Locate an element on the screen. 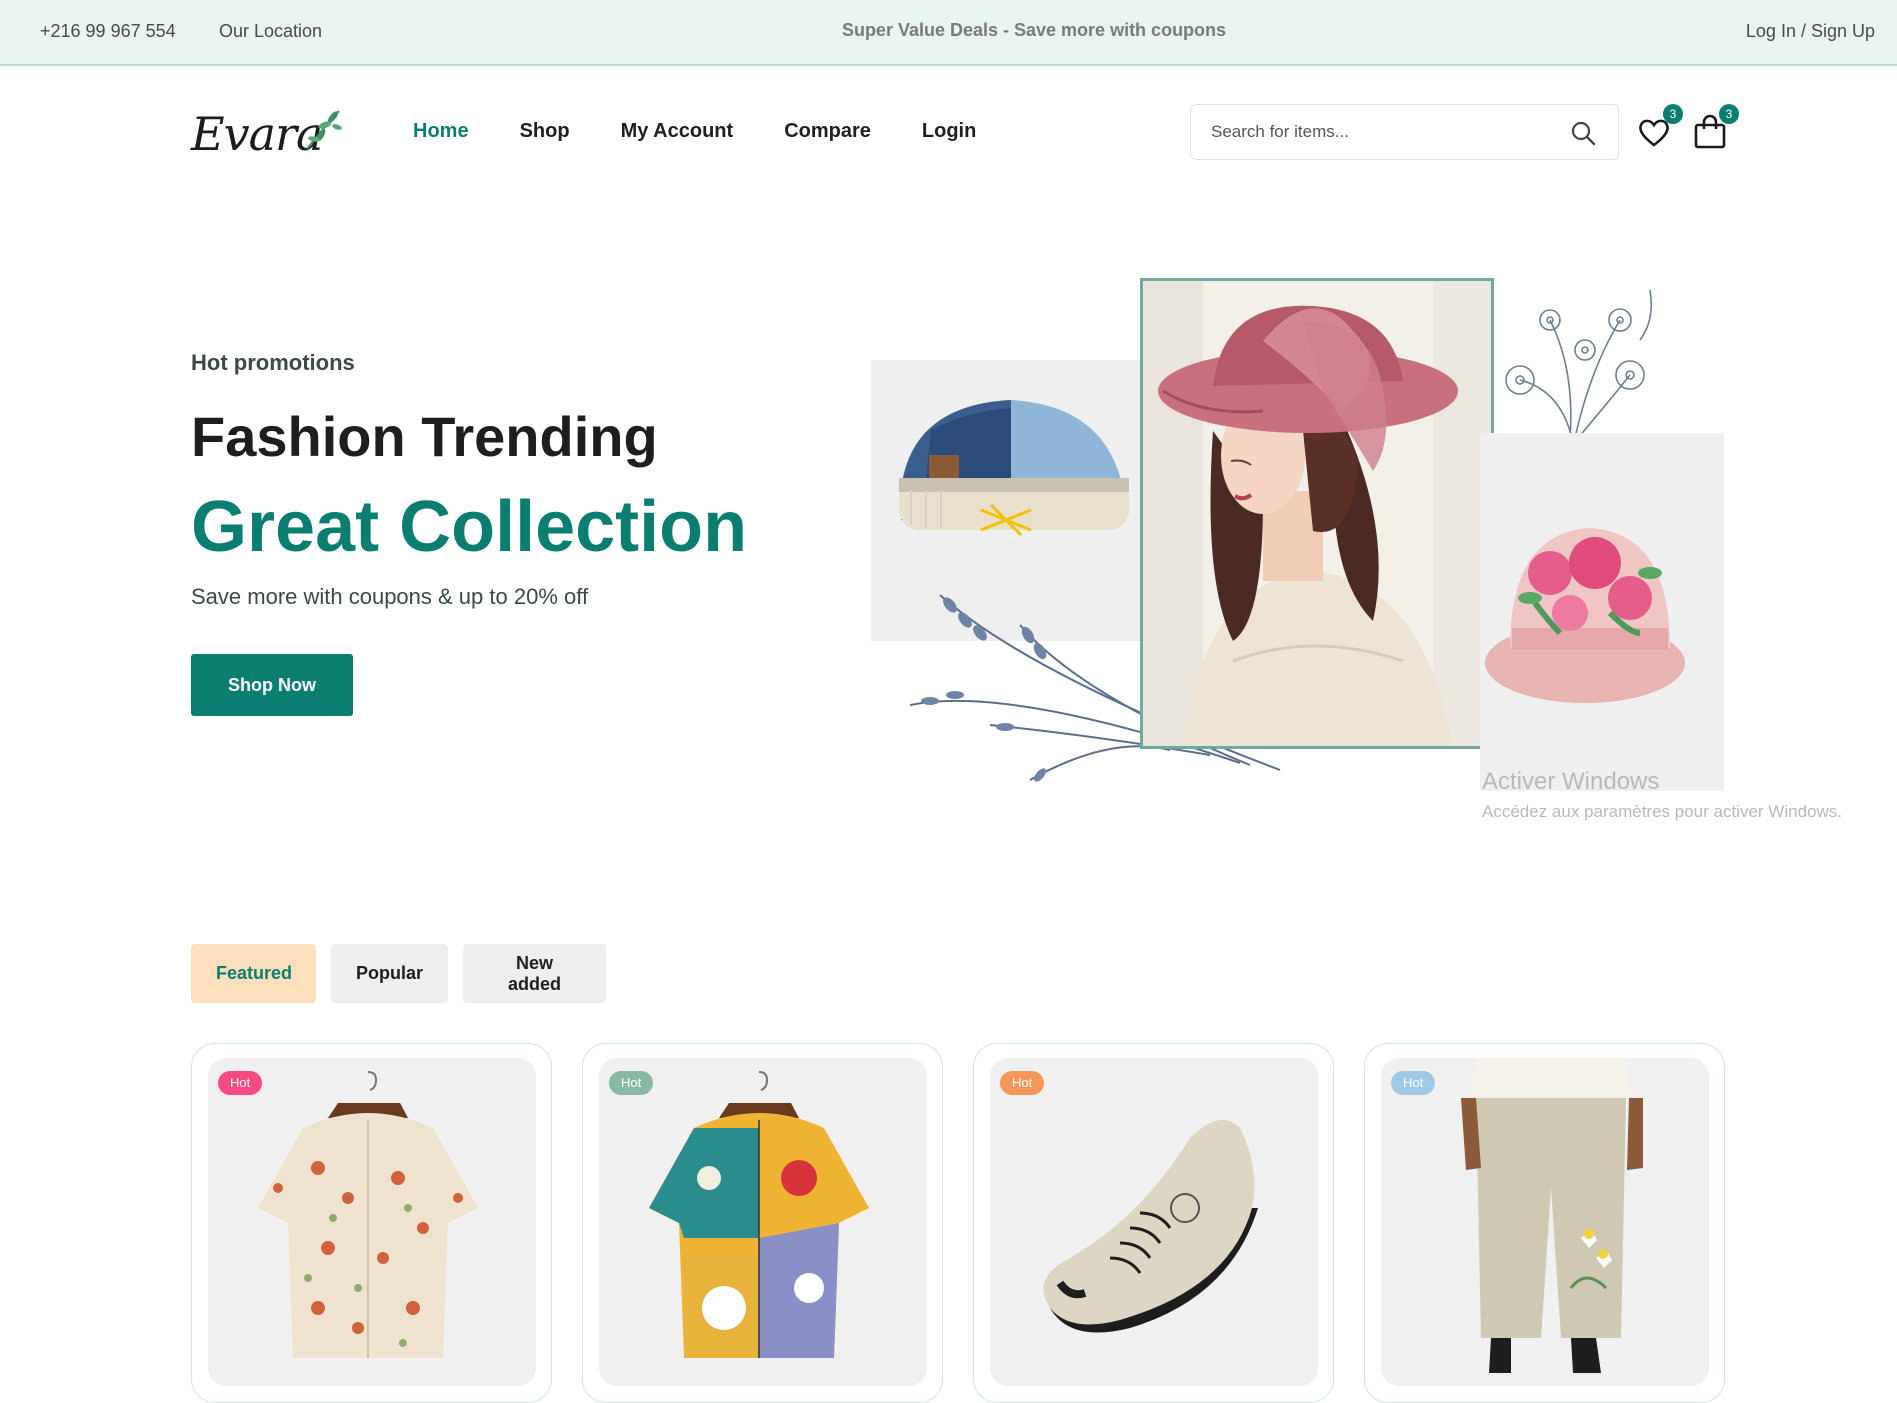 The width and height of the screenshot is (1897, 1403). main-header: Evara Home Shop My Account Compare Login is located at coordinates (948, 133).